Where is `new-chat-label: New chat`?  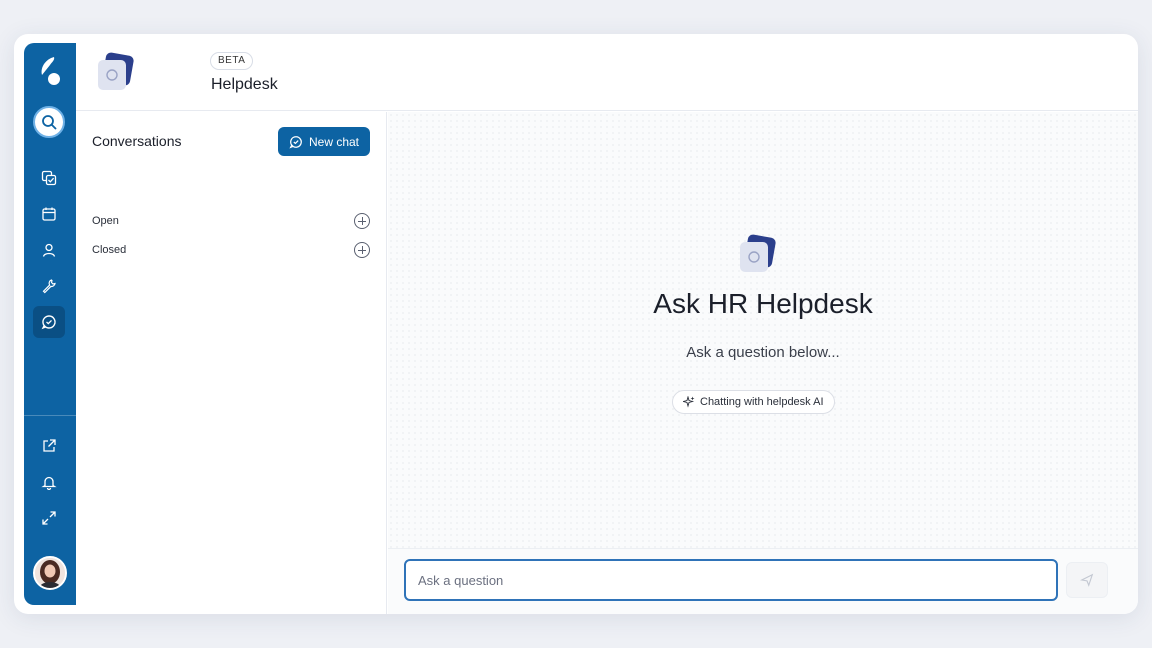
new-chat-label: New chat is located at coordinates (334, 141).